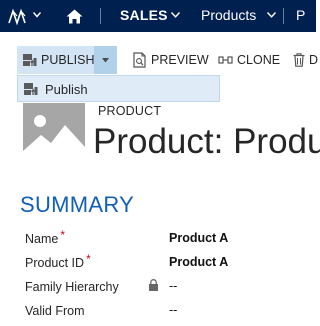 This screenshot has width=320, height=326. I want to click on valid-from-field-label: Valid From, so click(55, 311).